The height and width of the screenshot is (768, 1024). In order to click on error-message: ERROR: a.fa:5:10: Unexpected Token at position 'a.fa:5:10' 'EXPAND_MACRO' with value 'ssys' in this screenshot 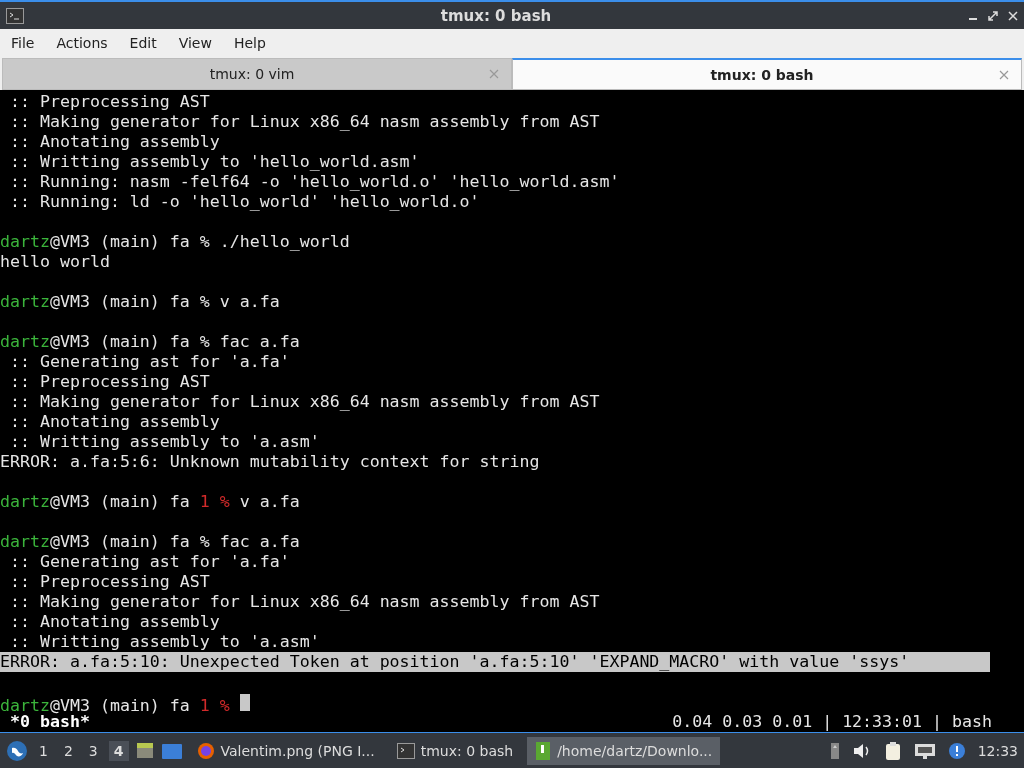, I will do `click(495, 662)`.